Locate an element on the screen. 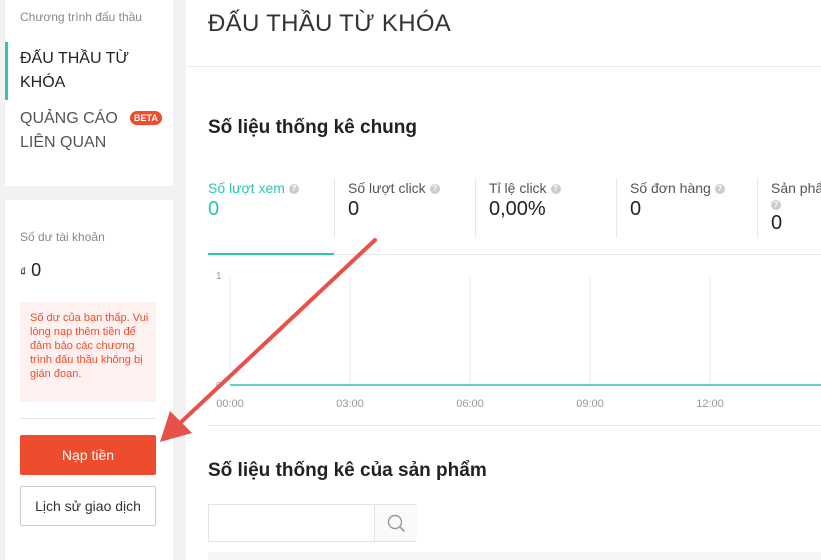  chart-x-tick-label: 06:00 is located at coordinates (470, 404).